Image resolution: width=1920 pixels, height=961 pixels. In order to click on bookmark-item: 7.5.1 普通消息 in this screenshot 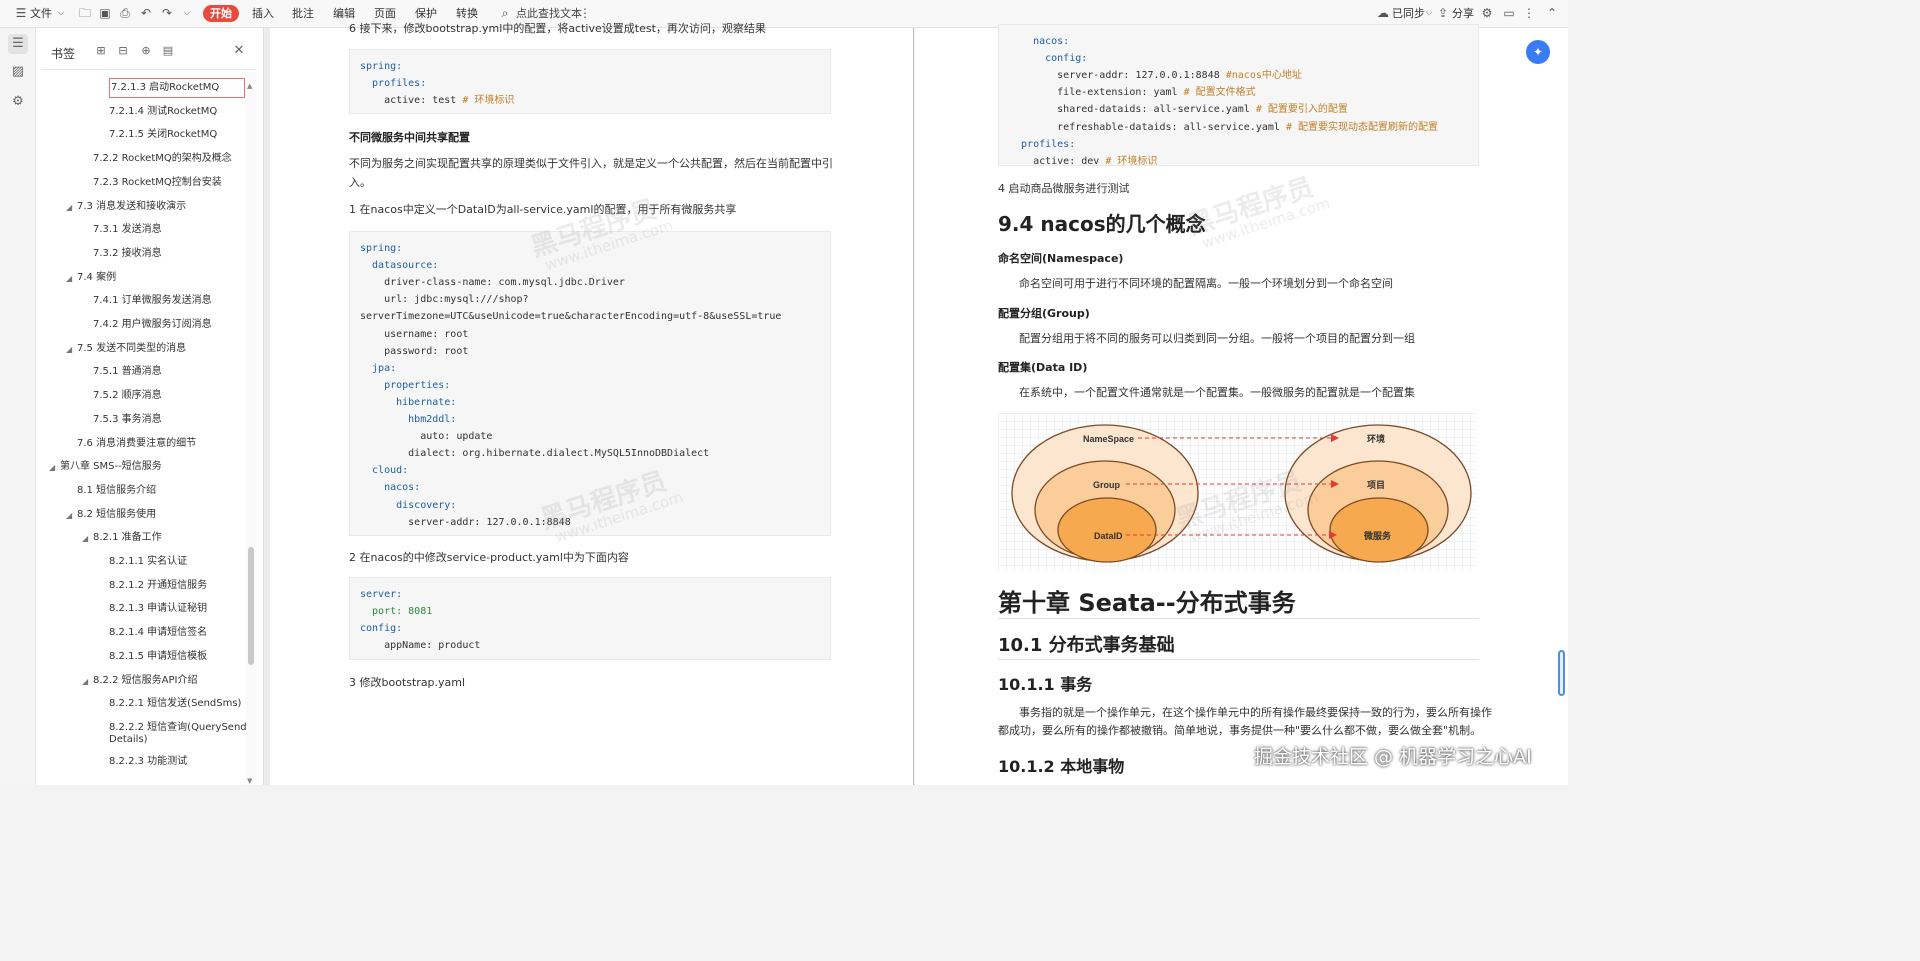, I will do `click(127, 372)`.